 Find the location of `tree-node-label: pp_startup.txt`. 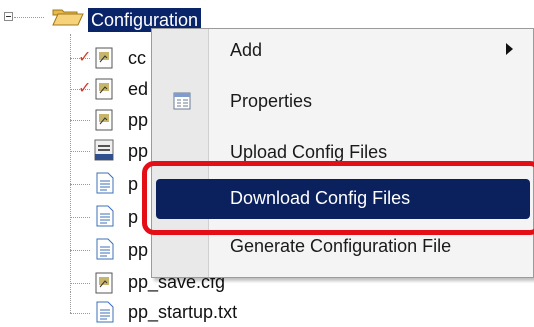

tree-node-label: pp_startup.txt is located at coordinates (183, 312).